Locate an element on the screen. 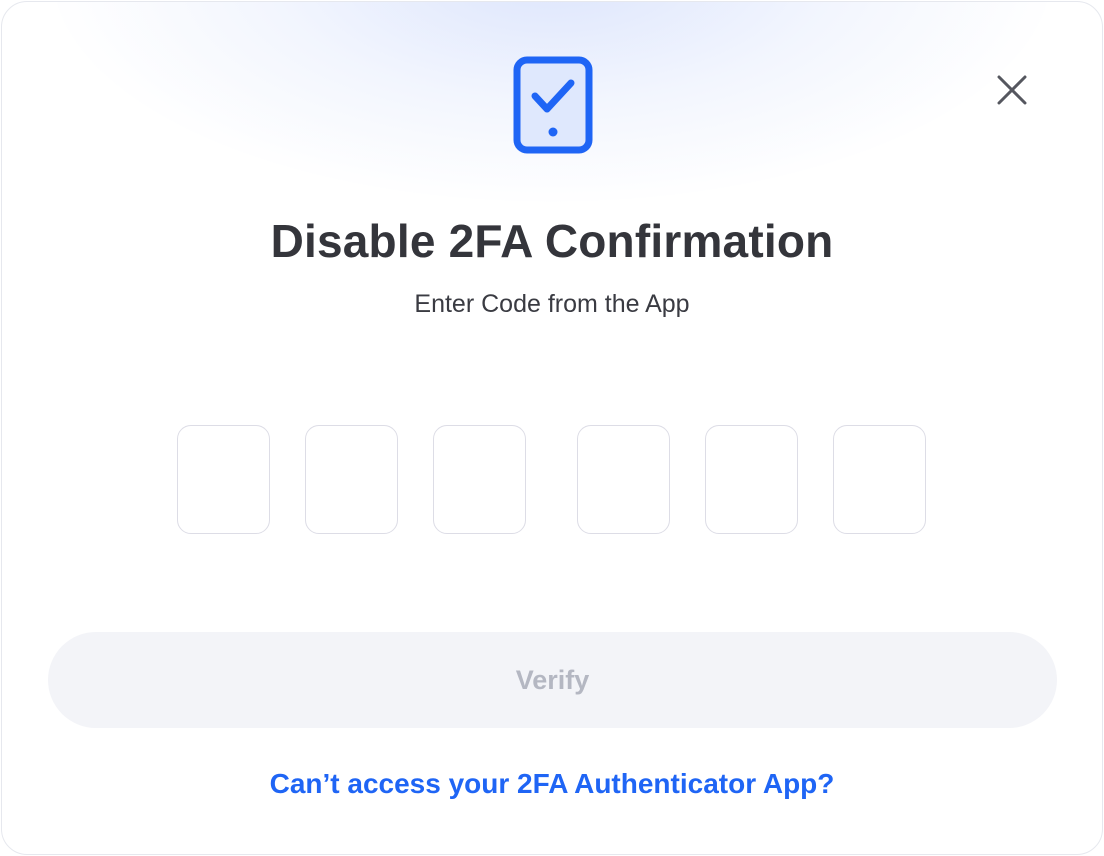 This screenshot has height=856, width=1104. phone-check-icon is located at coordinates (553, 105).